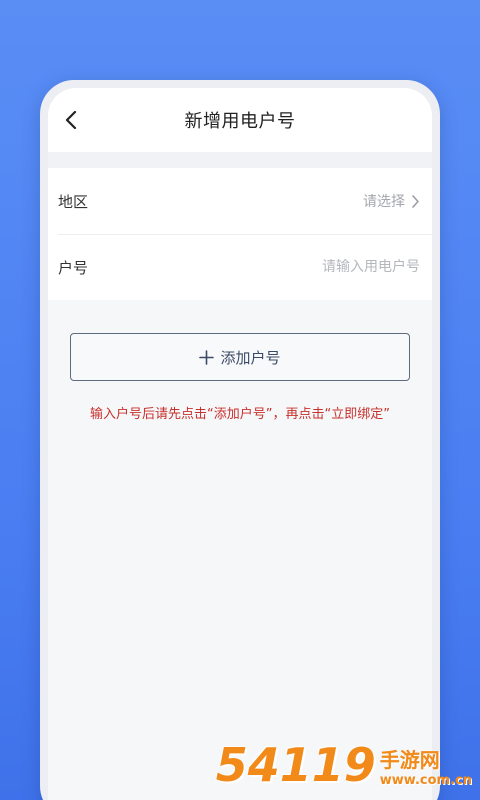 Image resolution: width=480 pixels, height=800 pixels. I want to click on watermark-site-name: 手游网, so click(409, 760).